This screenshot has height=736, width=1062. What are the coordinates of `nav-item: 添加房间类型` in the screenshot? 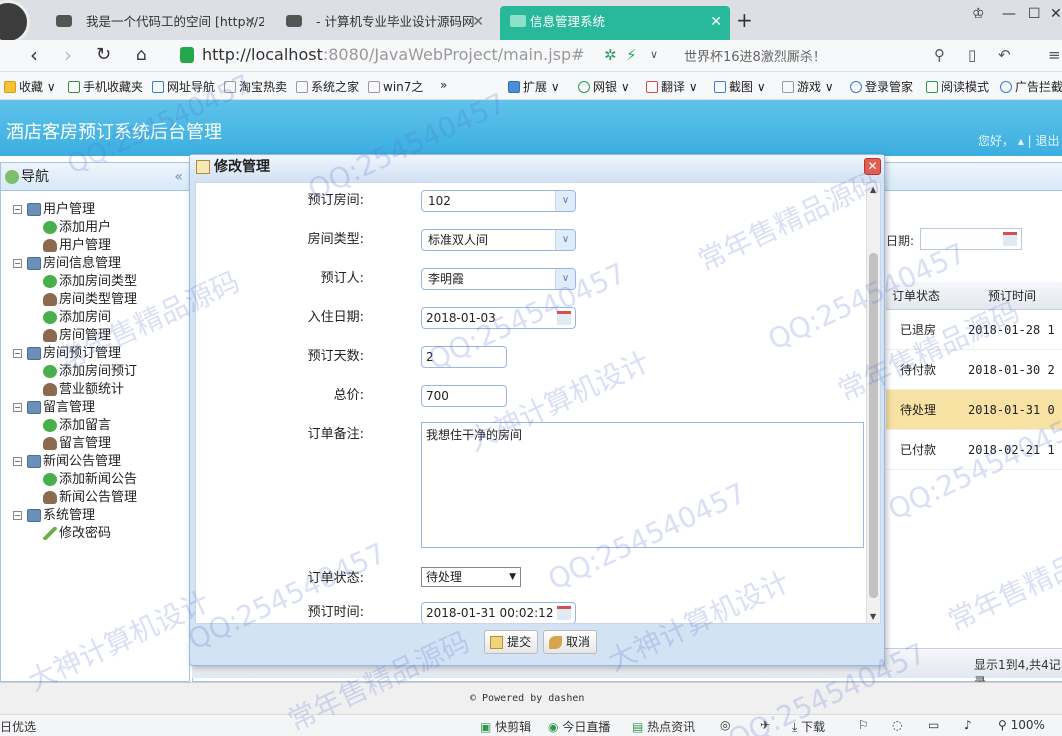 It's located at (95, 282).